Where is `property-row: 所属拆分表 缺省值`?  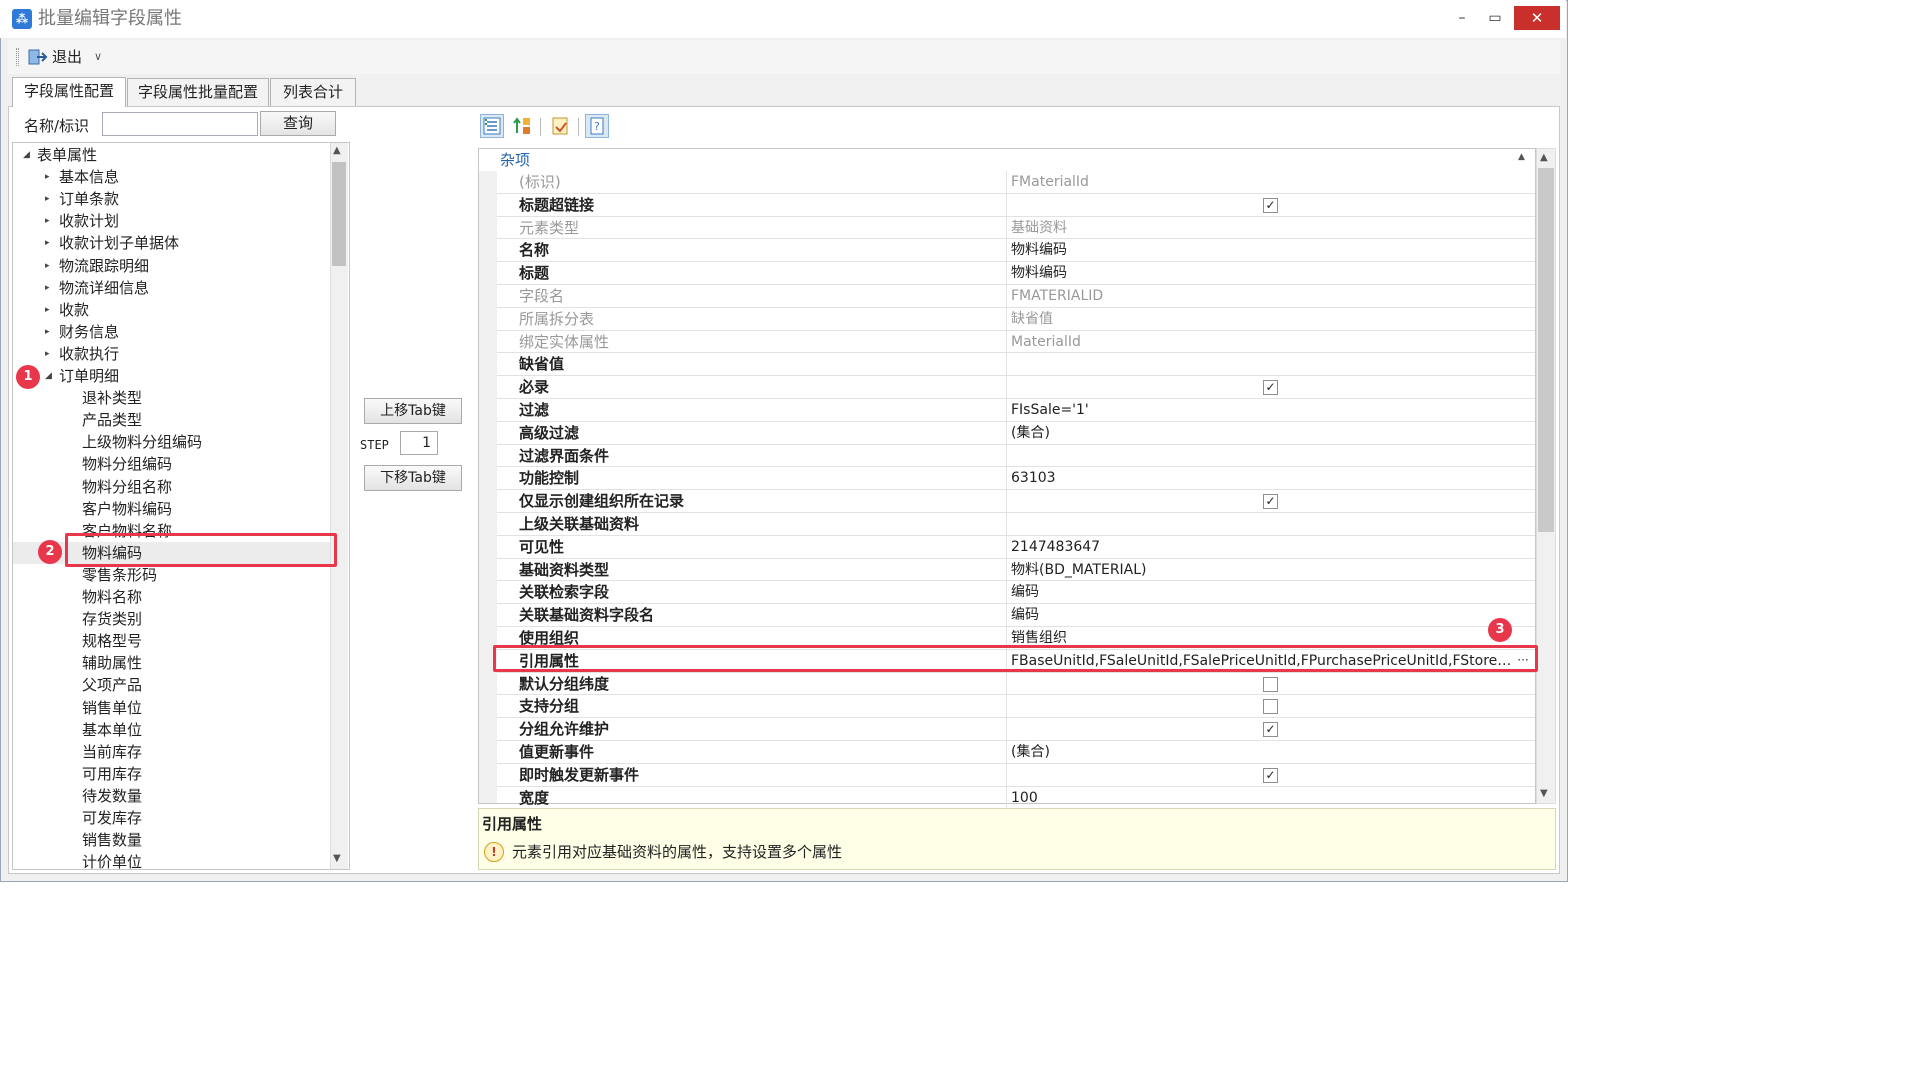 property-row: 所属拆分表 缺省值 is located at coordinates (1016, 319).